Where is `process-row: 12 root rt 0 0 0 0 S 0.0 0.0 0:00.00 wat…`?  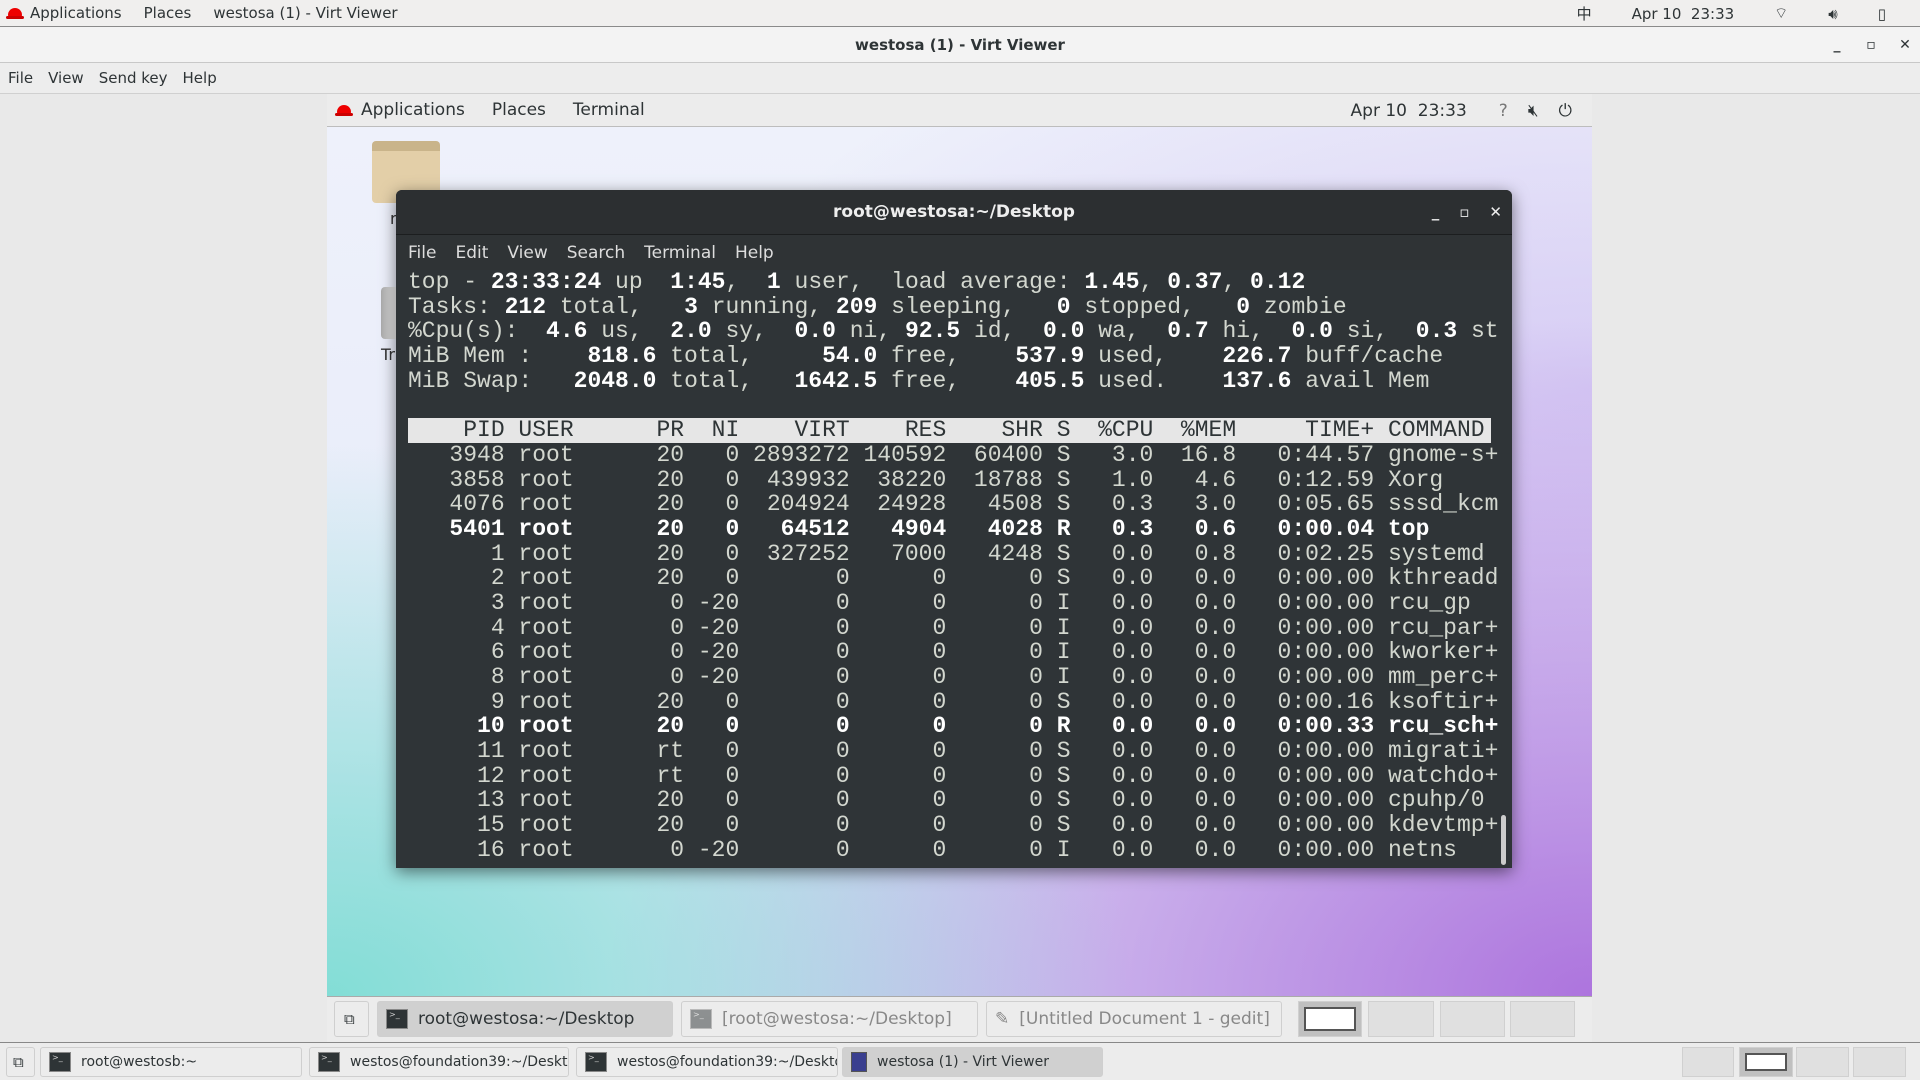 process-row: 12 root rt 0 0 0 0 S 0.0 0.0 0:00.00 wat… is located at coordinates (953, 775).